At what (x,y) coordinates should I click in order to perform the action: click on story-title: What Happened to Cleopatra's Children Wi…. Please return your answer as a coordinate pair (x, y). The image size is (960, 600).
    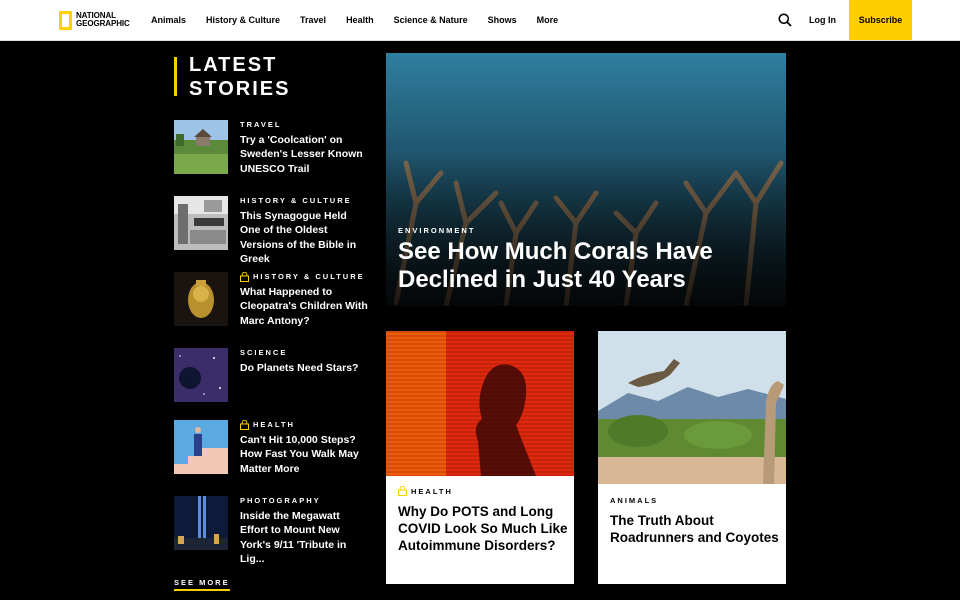
    Looking at the image, I should click on (304, 306).